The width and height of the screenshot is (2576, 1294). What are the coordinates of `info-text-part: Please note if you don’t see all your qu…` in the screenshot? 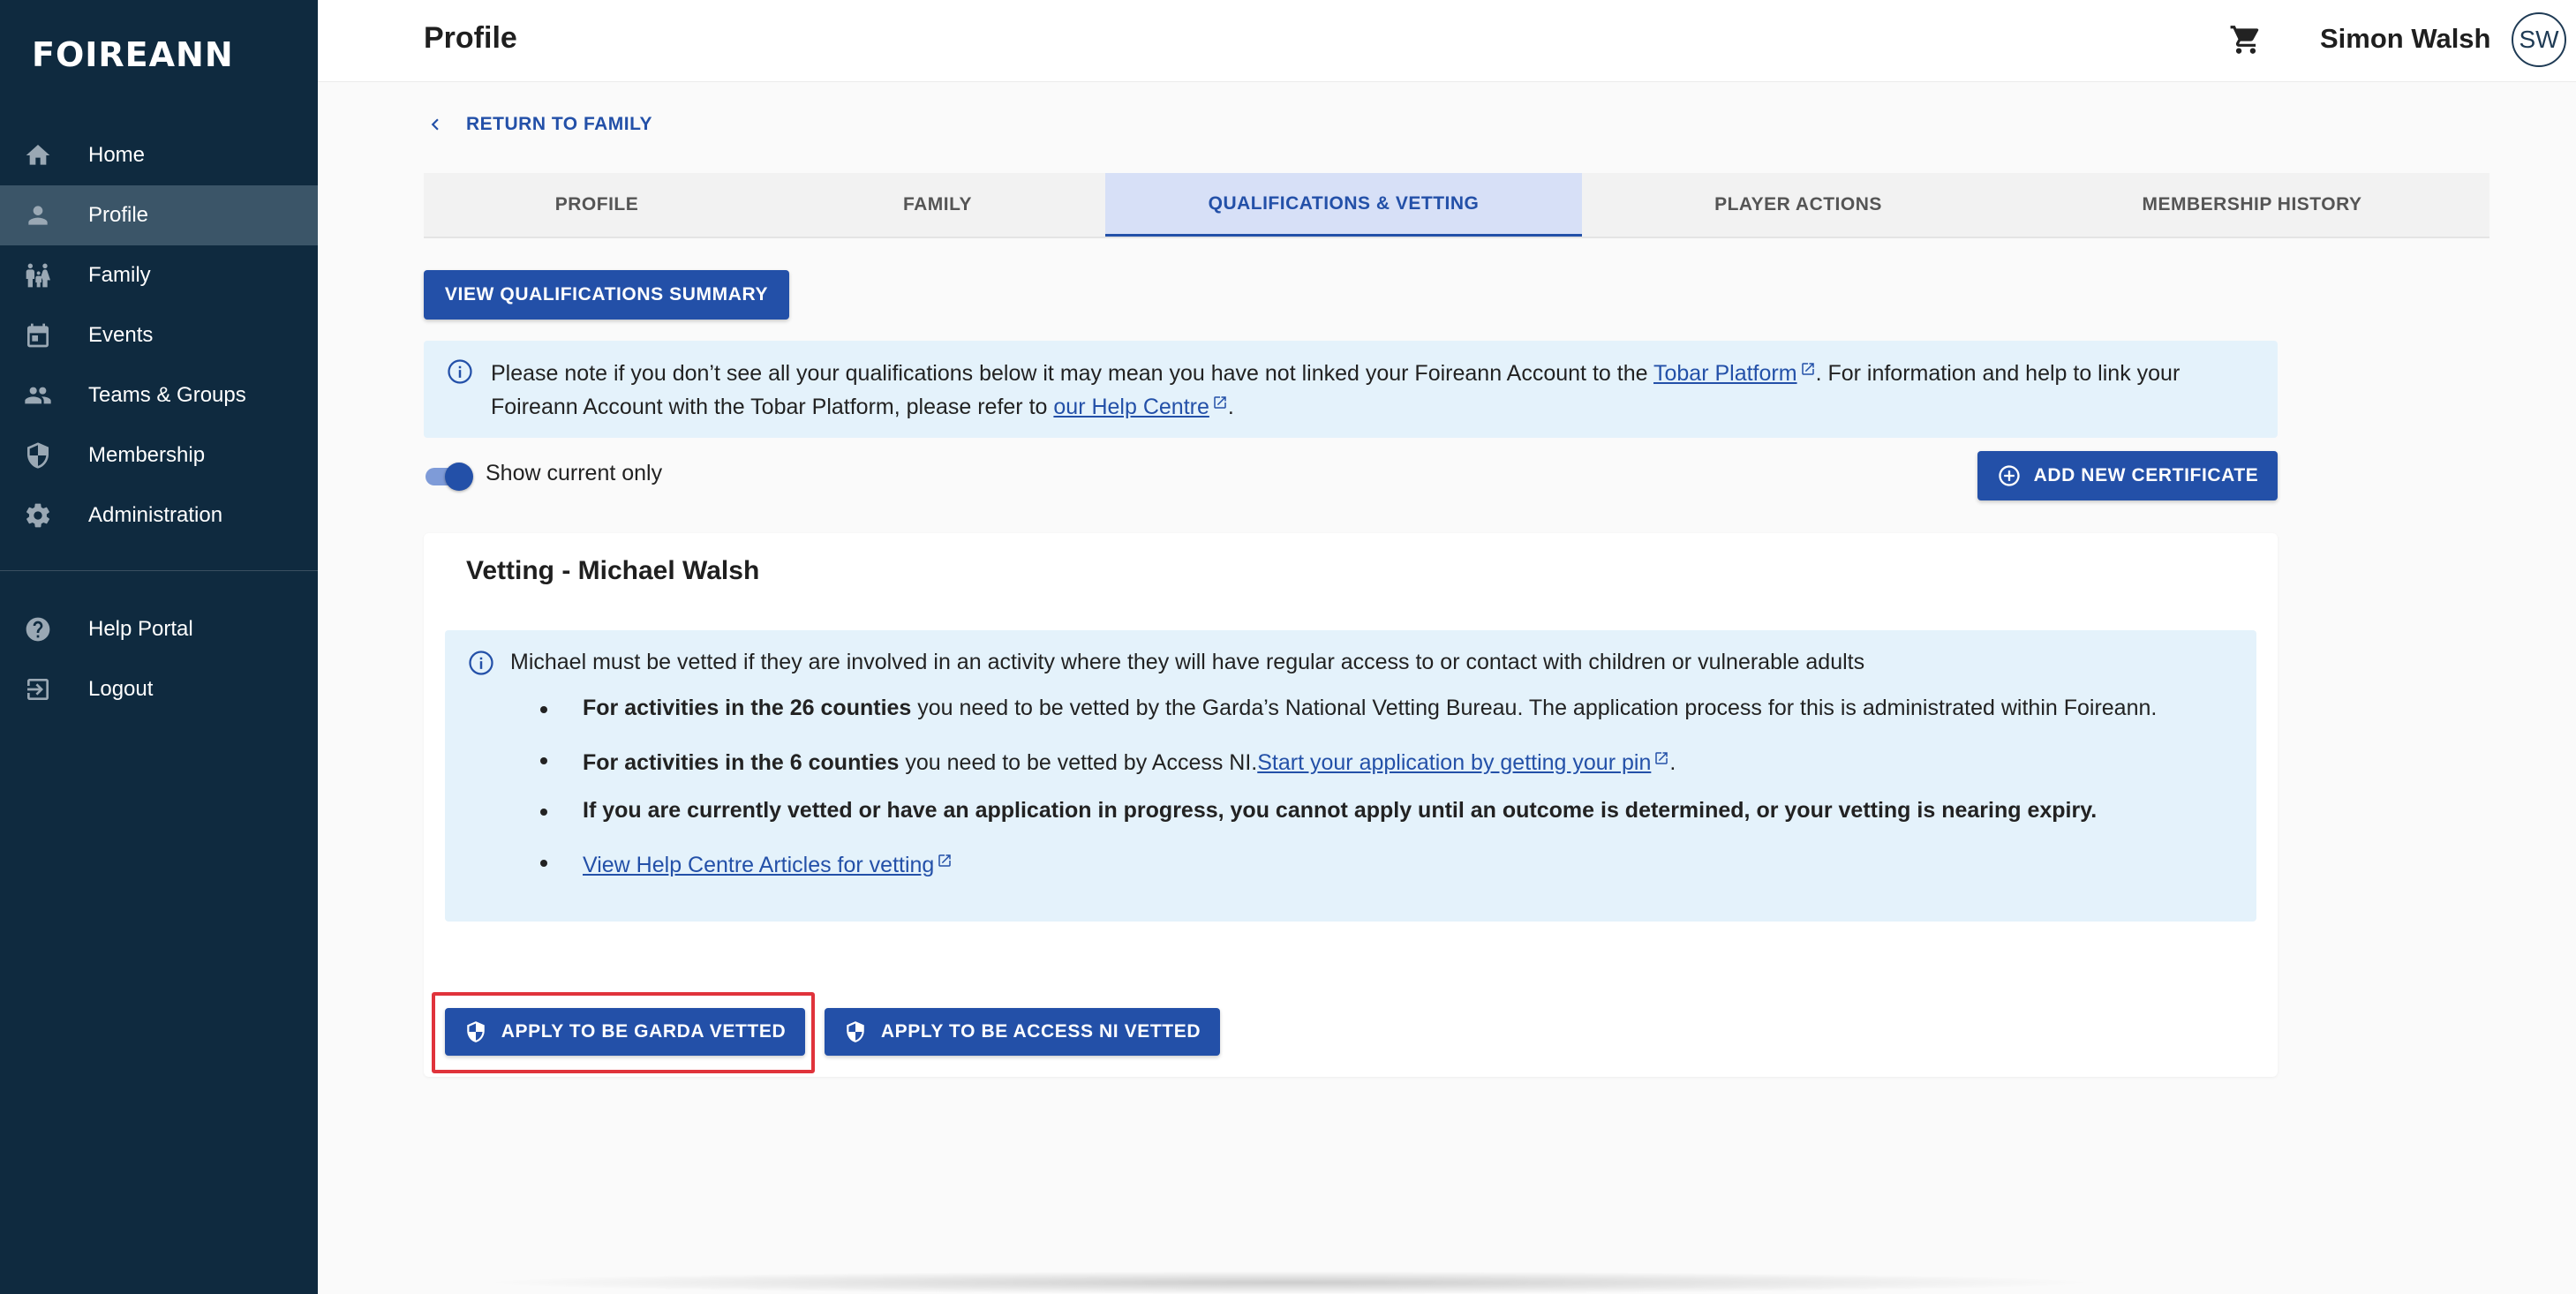 It's located at (1072, 373).